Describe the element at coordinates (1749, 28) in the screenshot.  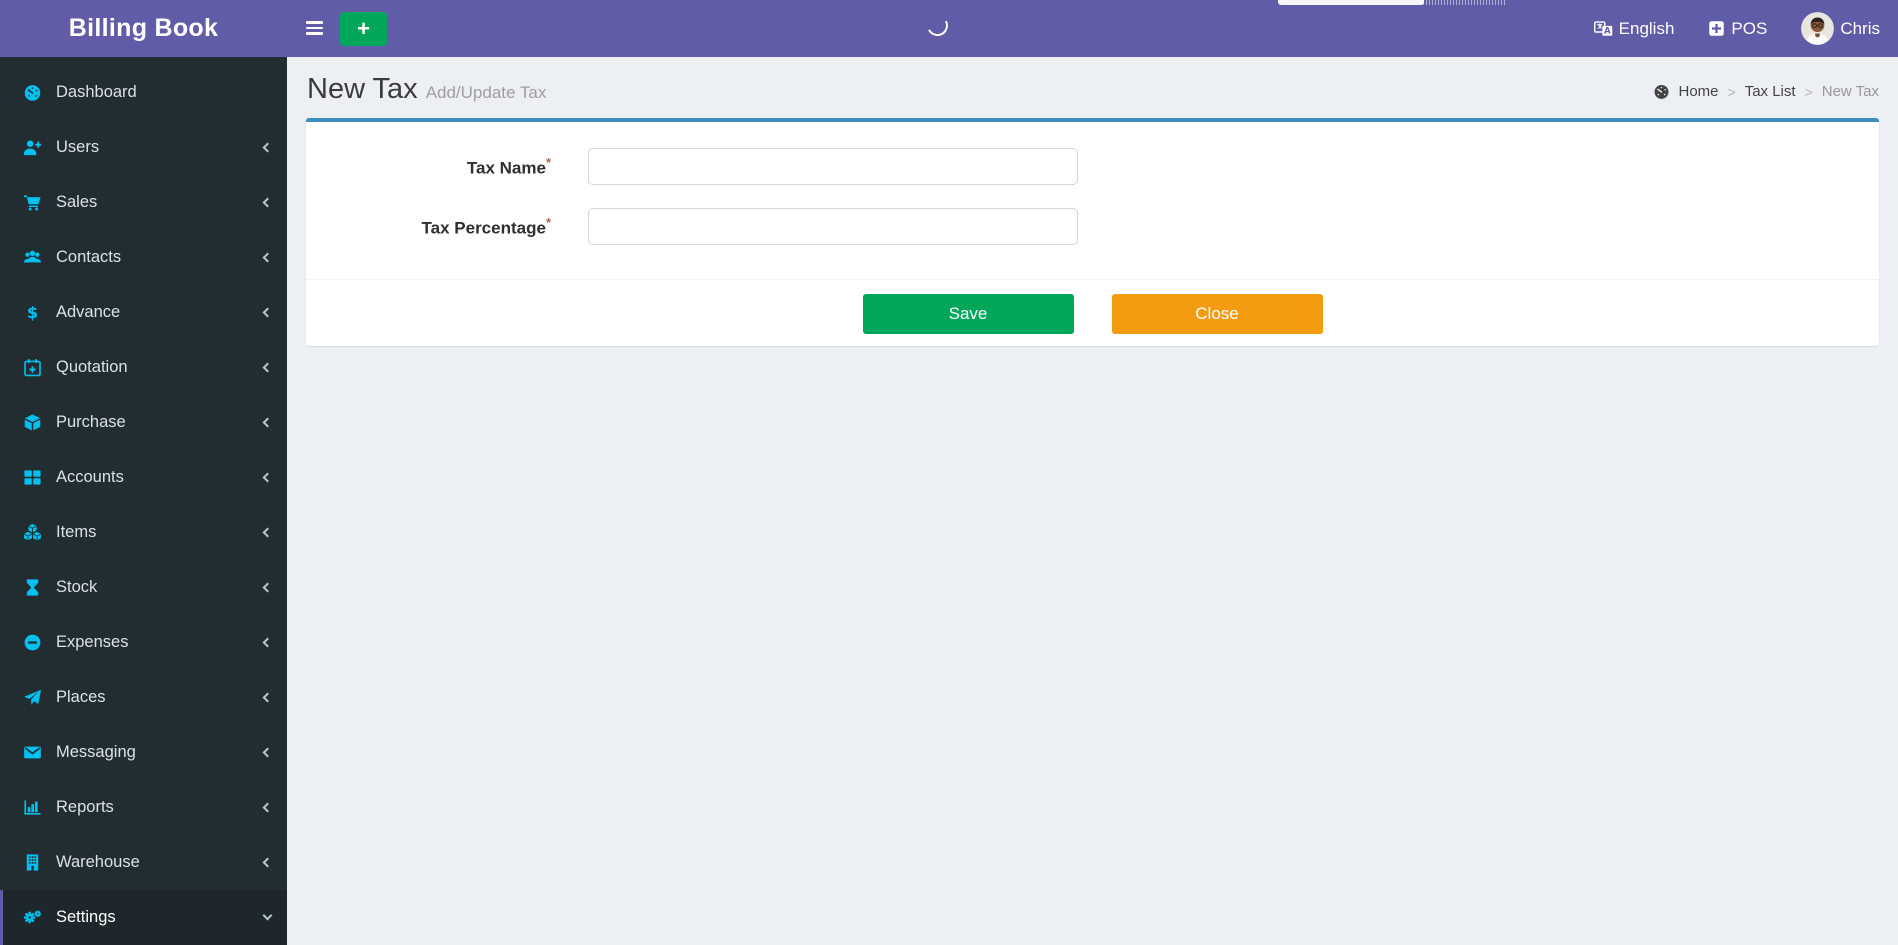
I see `pos-label: POS` at that location.